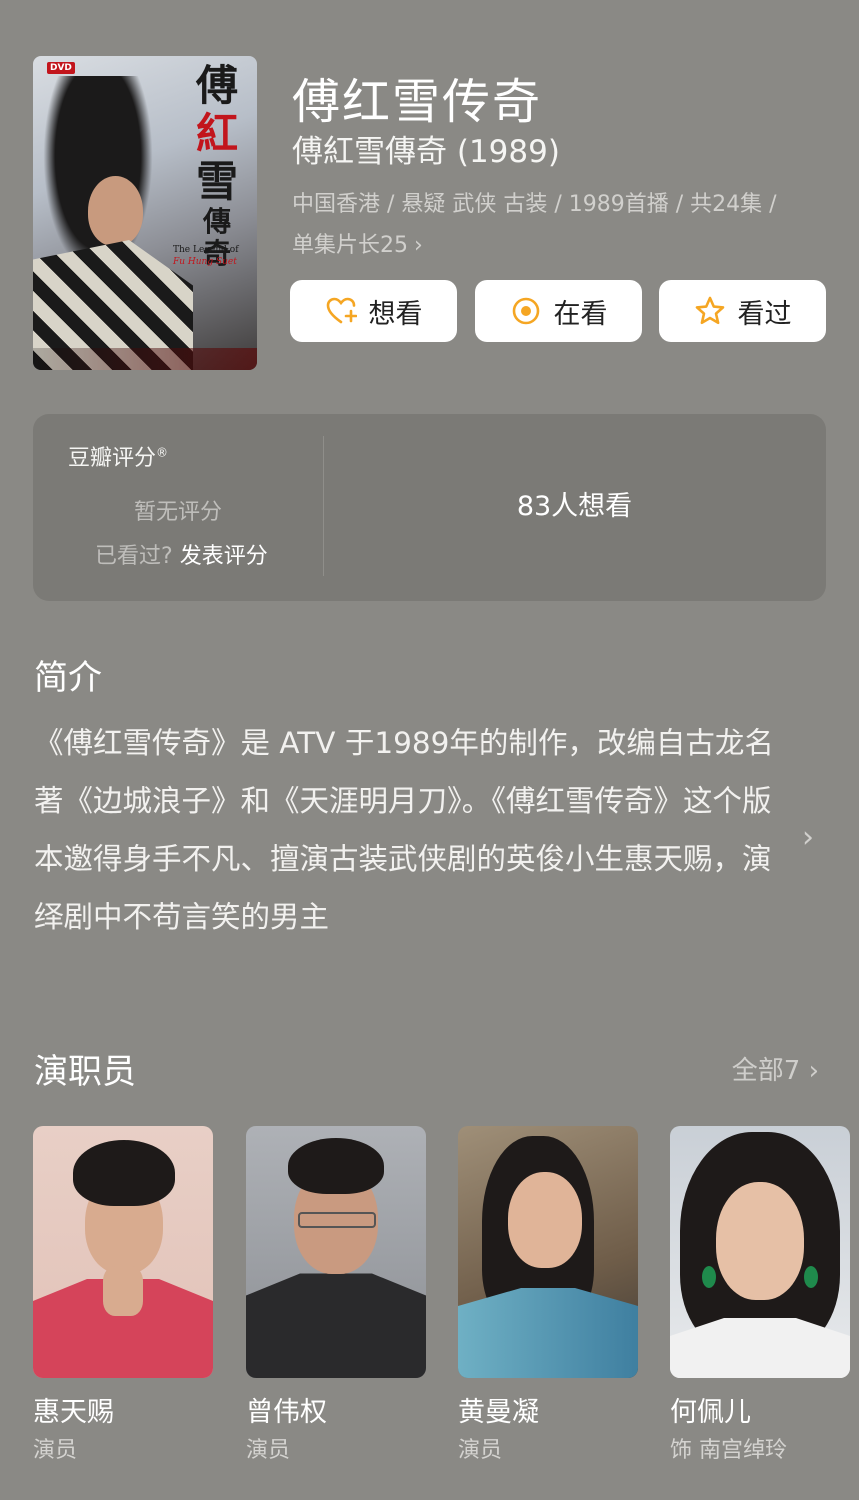 The image size is (859, 1500). Describe the element at coordinates (764, 314) in the screenshot. I see `watched-label: 看过` at that location.